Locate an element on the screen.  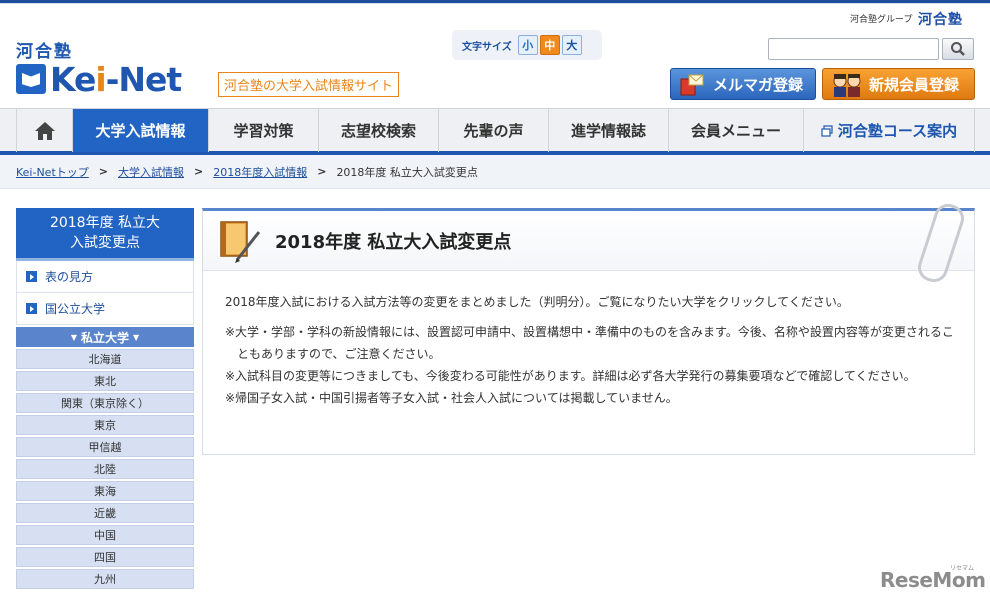
home-icon is located at coordinates (44, 130).